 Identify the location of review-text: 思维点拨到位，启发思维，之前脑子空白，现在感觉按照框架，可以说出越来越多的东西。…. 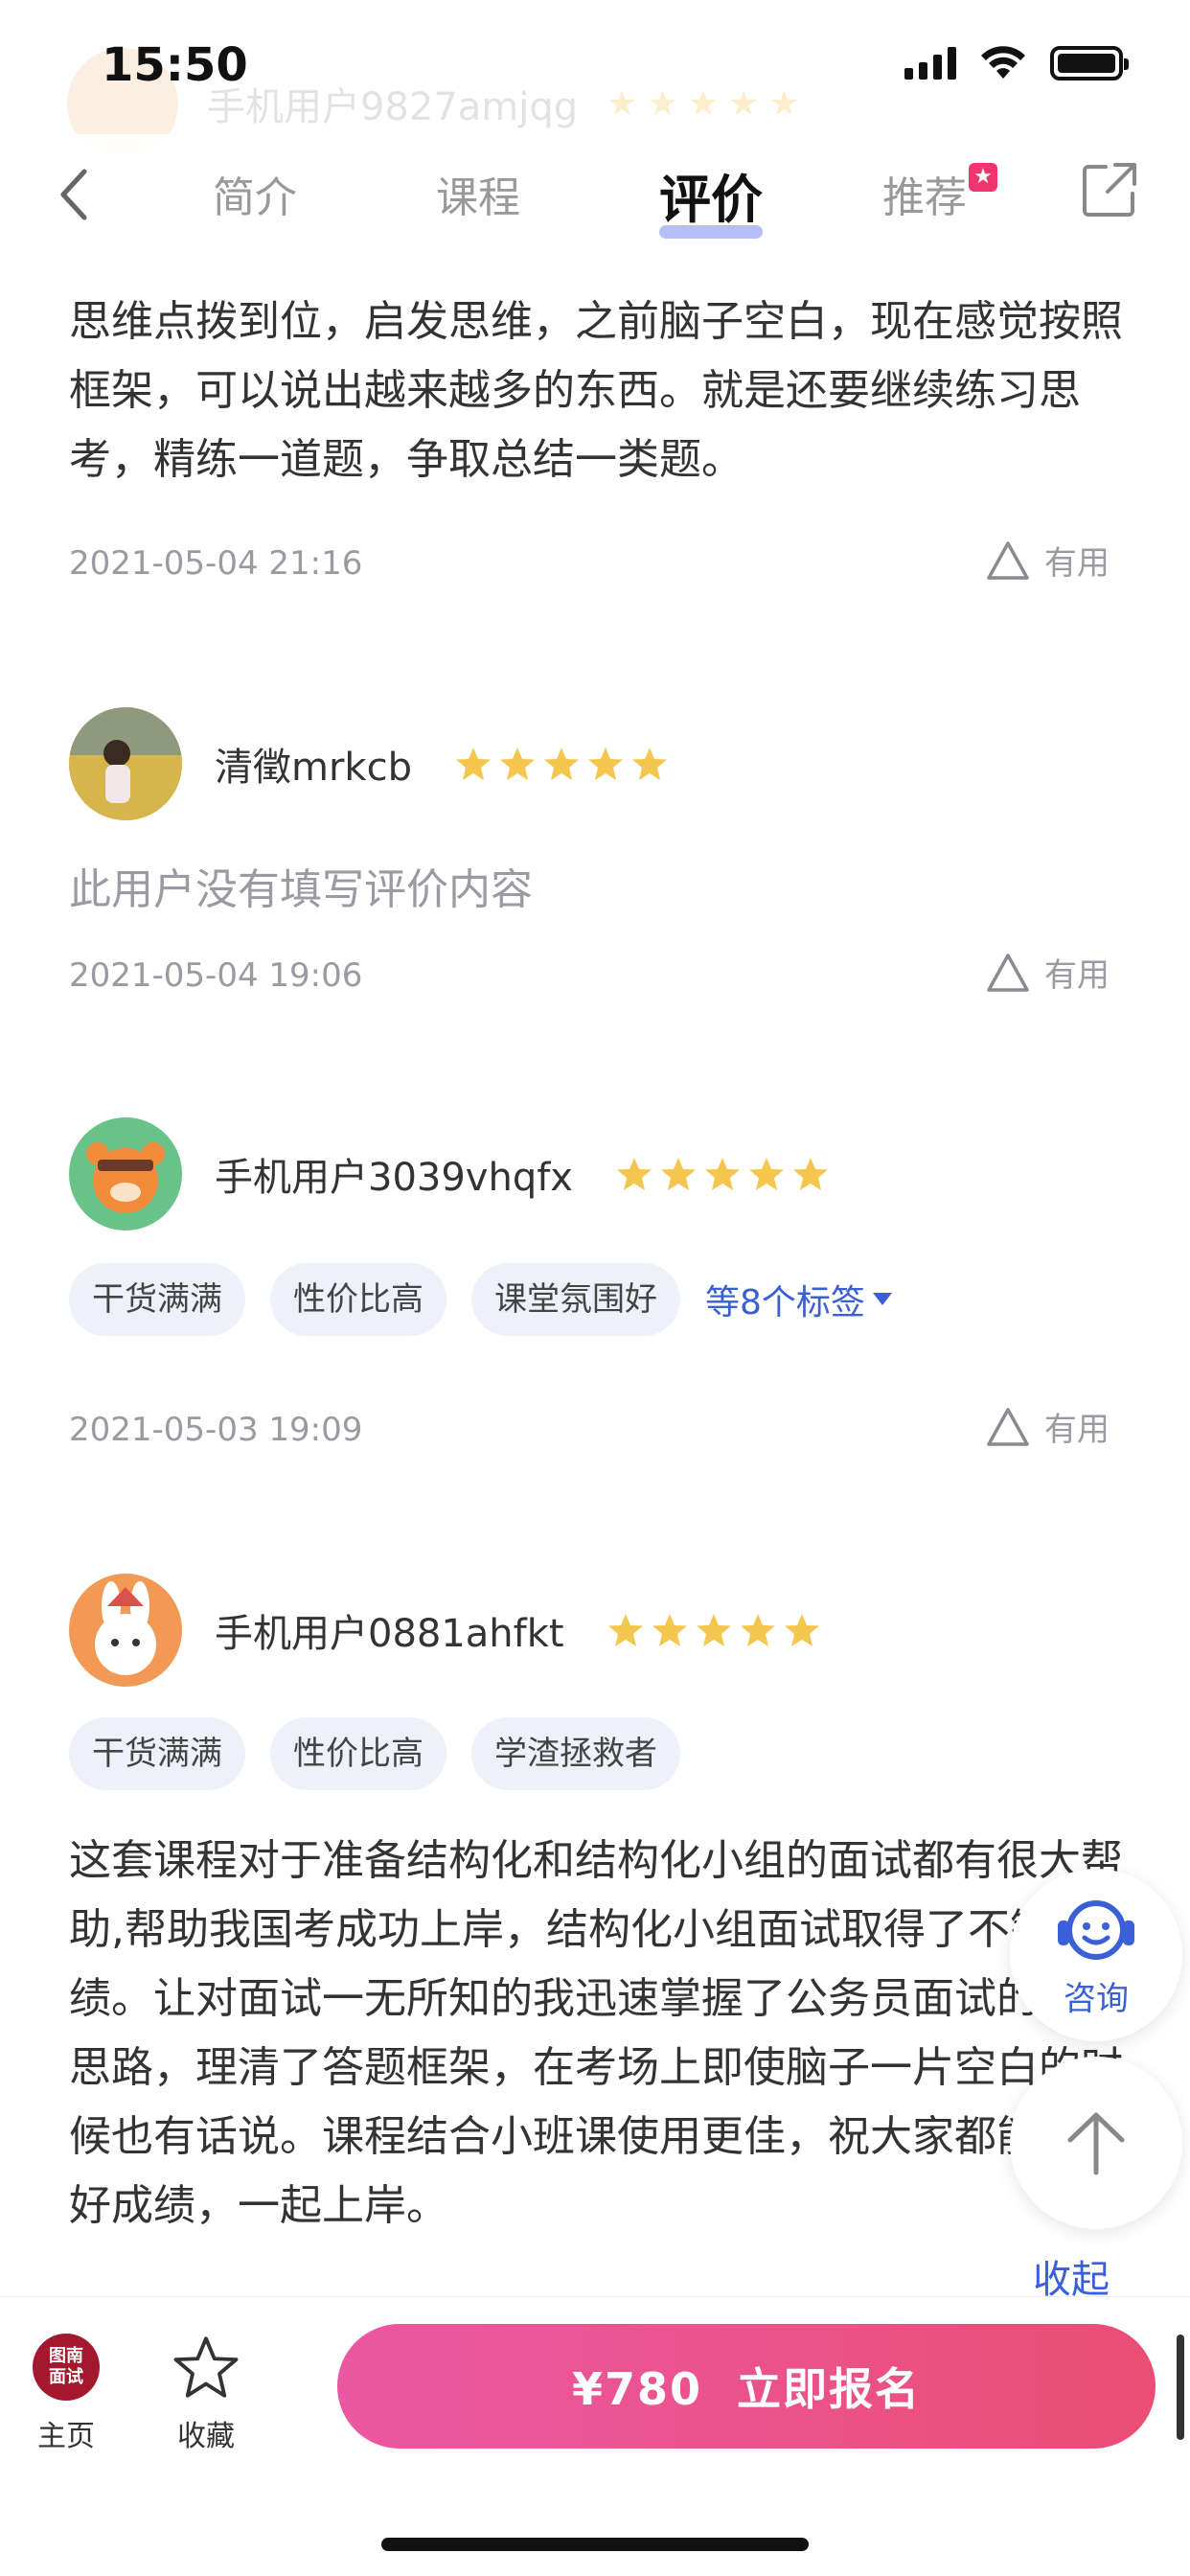
(596, 390).